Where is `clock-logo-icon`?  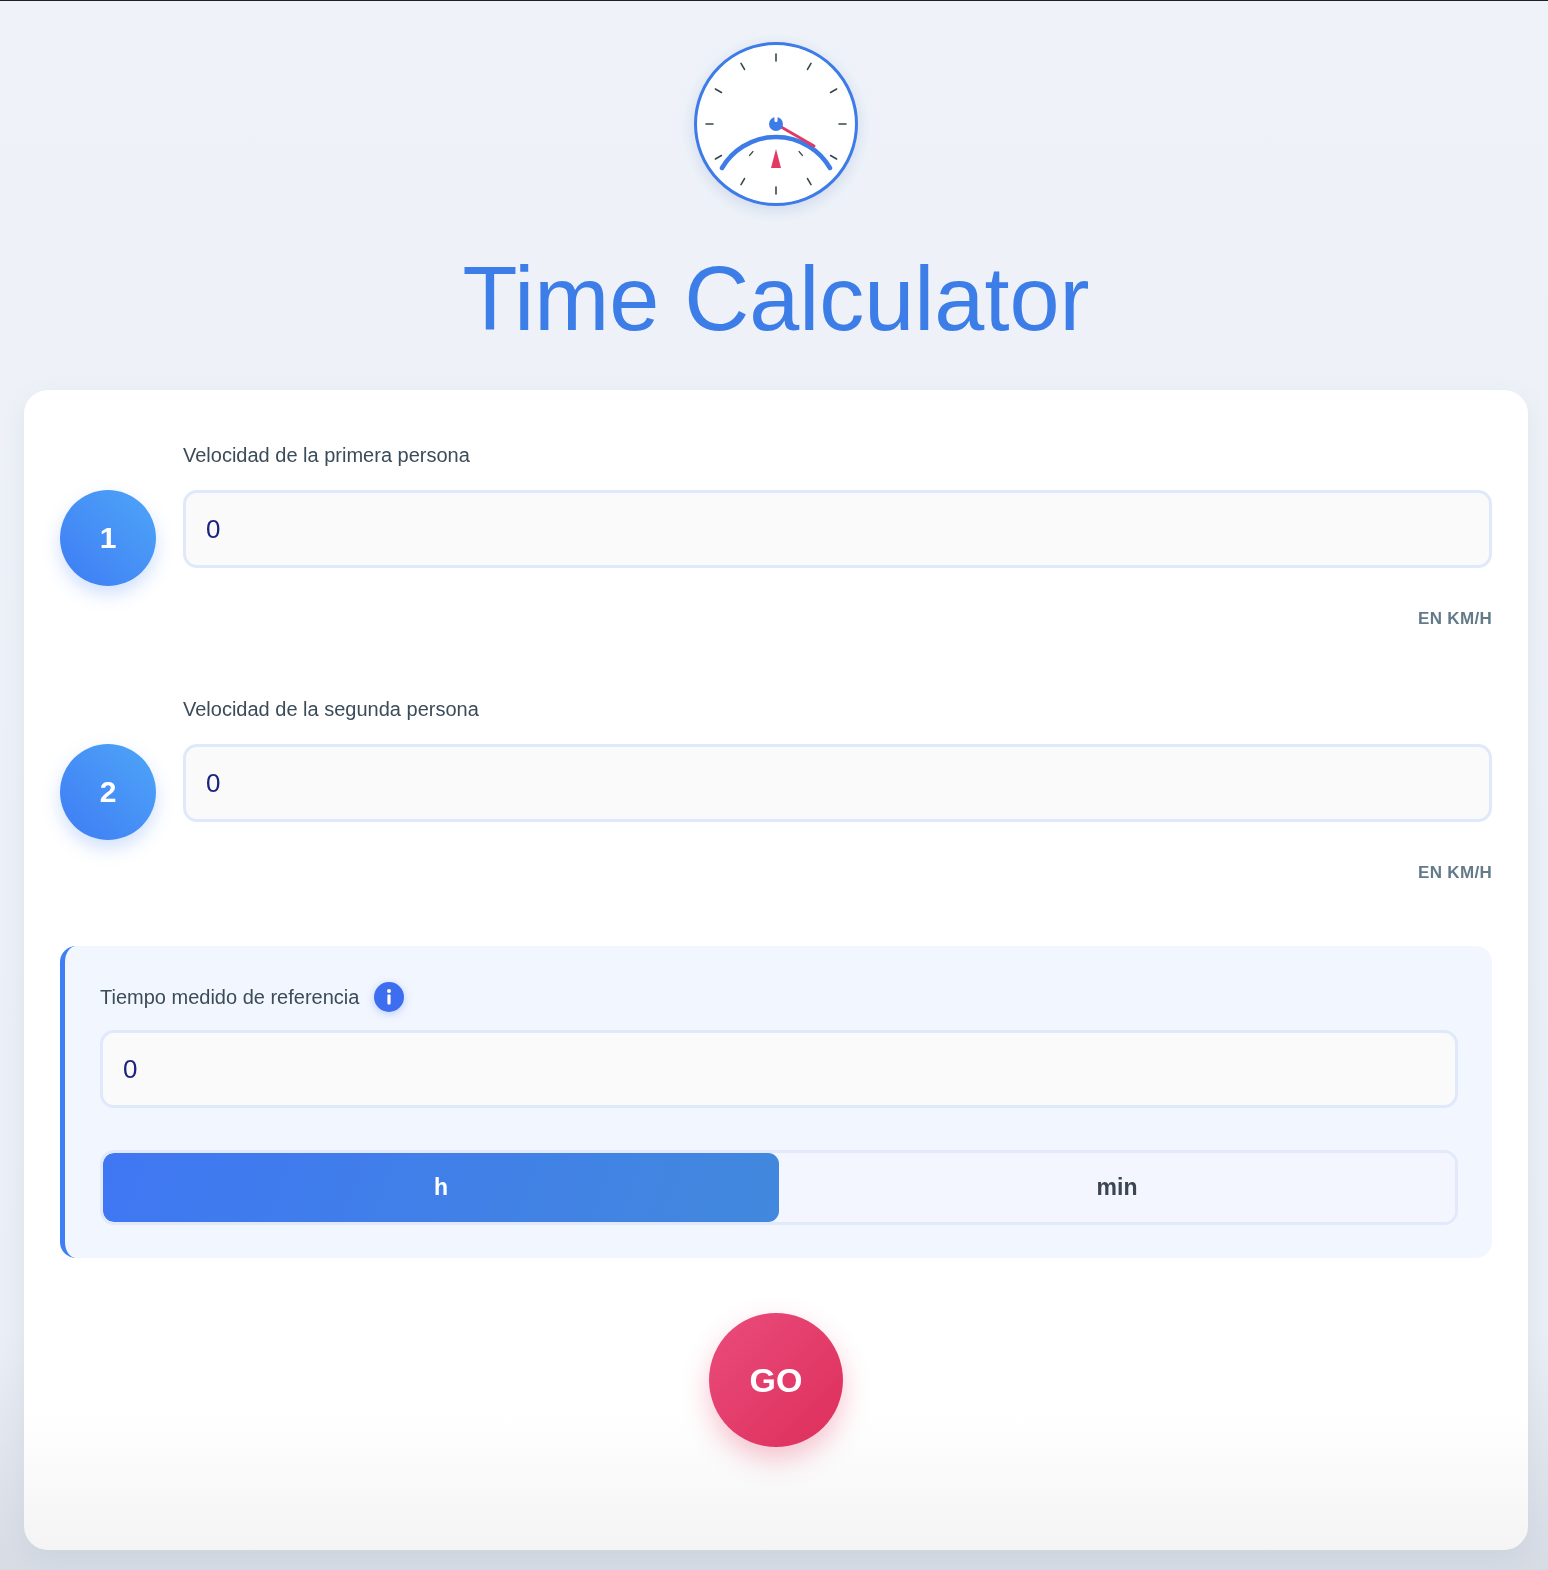
clock-logo-icon is located at coordinates (776, 124).